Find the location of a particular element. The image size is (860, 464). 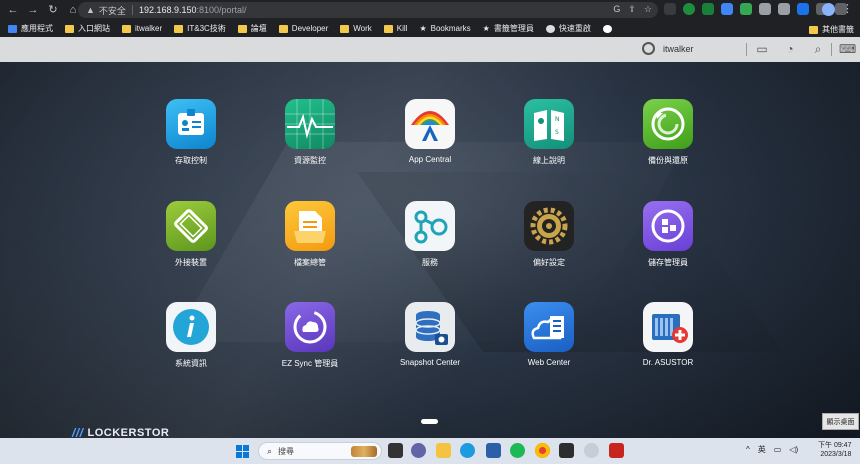

spotify-icon is located at coordinates (517, 450).